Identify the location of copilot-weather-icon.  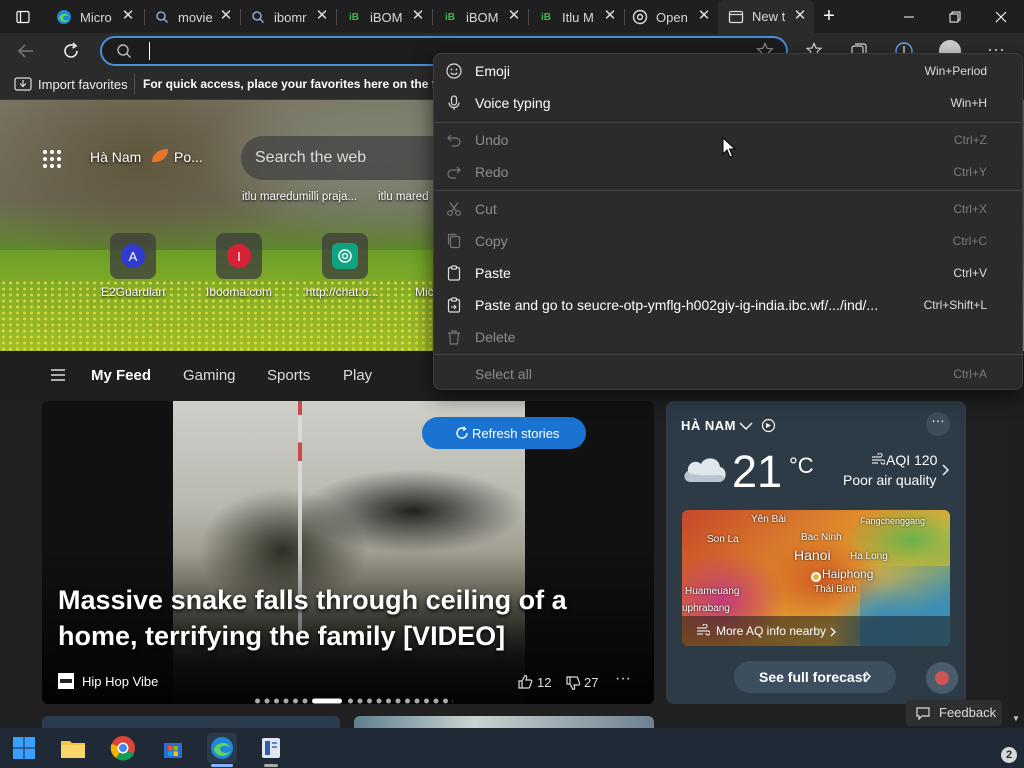
(942, 678).